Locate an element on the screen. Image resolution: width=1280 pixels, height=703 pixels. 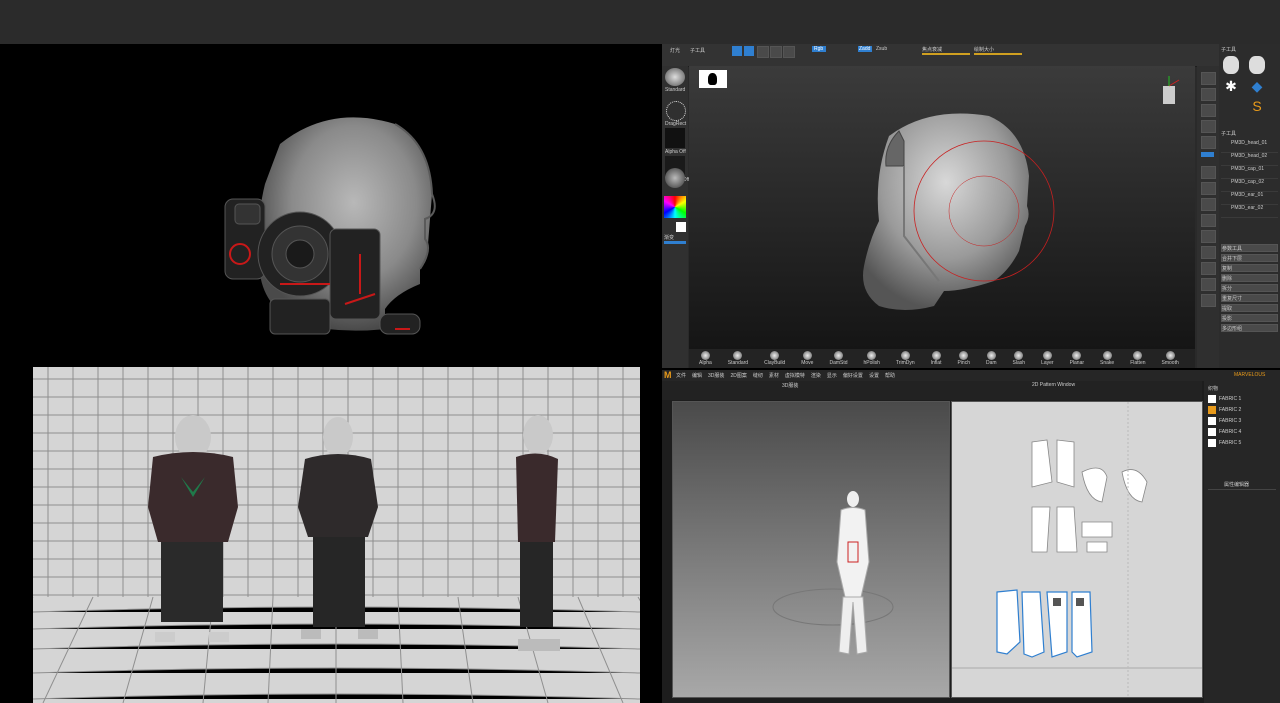
menu-item: 编辑 is located at coordinates (697, 375).